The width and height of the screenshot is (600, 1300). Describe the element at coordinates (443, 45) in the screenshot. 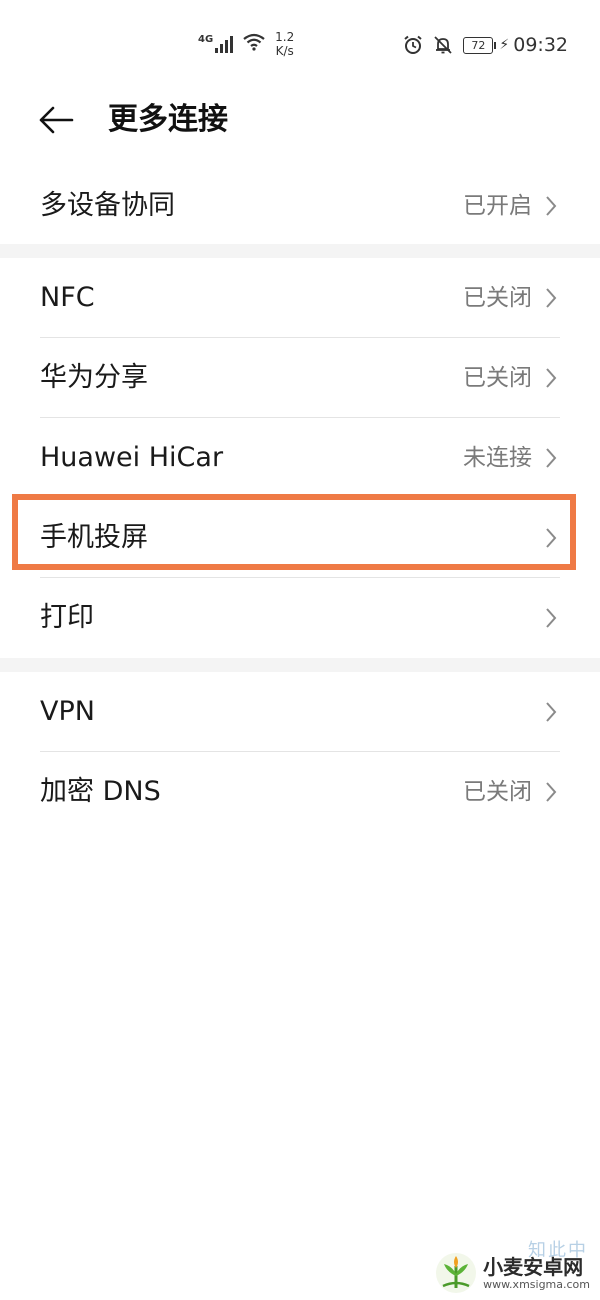

I see `mute-icon` at that location.